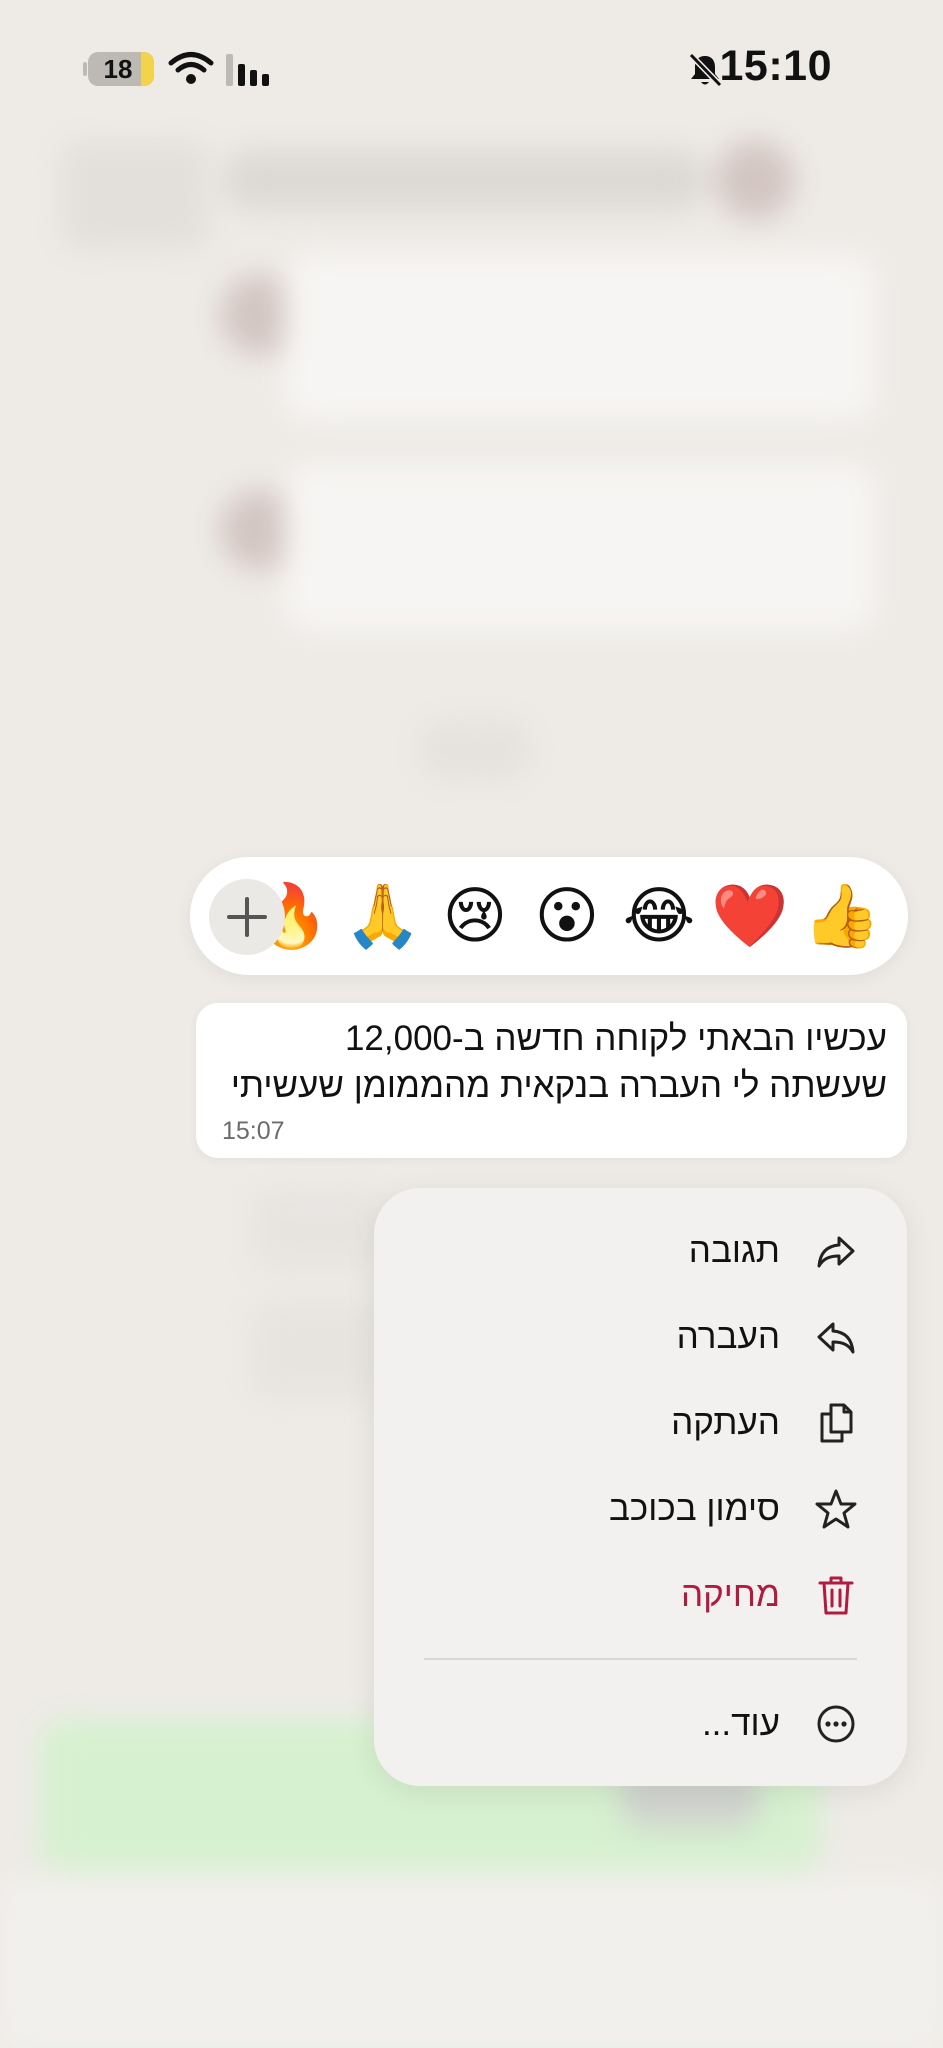 The height and width of the screenshot is (2048, 943). Describe the element at coordinates (728, 1336) in the screenshot. I see `menu-label-forward: העברה` at that location.